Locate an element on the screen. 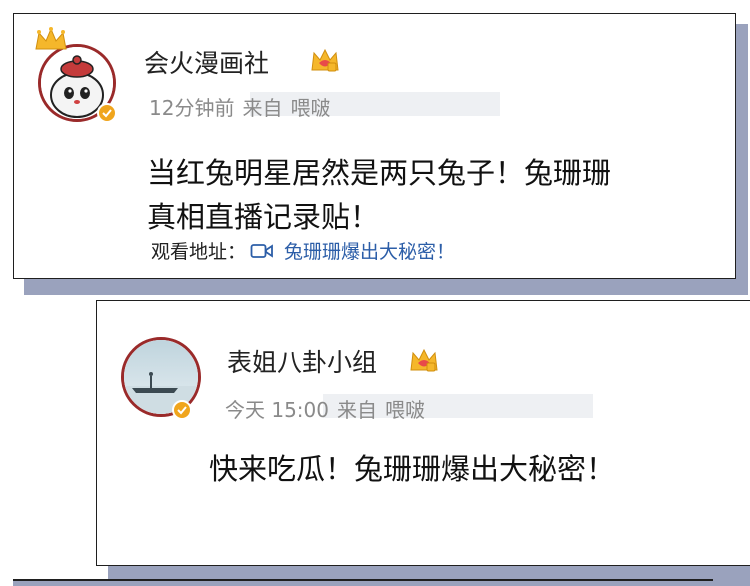 Image resolution: width=750 pixels, height=586 pixels. username: 表姐八卦小组 is located at coordinates (302, 361).